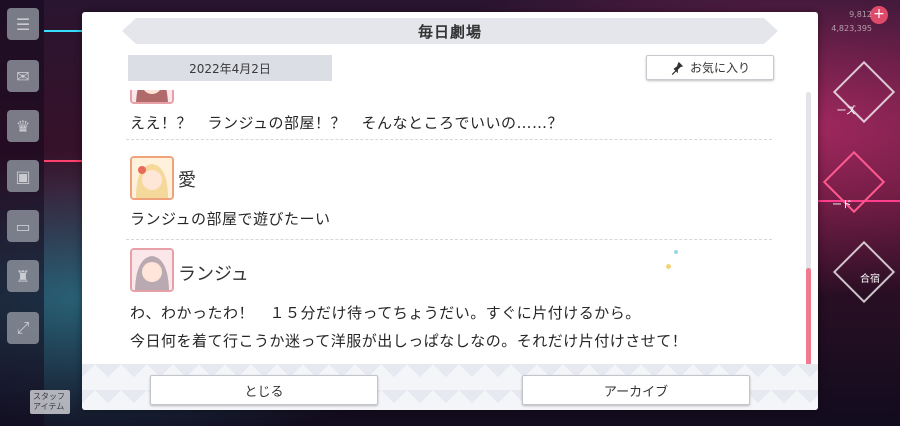 This screenshot has width=900, height=426. What do you see at coordinates (23, 276) in the screenshot?
I see `cup-icon: ♜` at bounding box center [23, 276].